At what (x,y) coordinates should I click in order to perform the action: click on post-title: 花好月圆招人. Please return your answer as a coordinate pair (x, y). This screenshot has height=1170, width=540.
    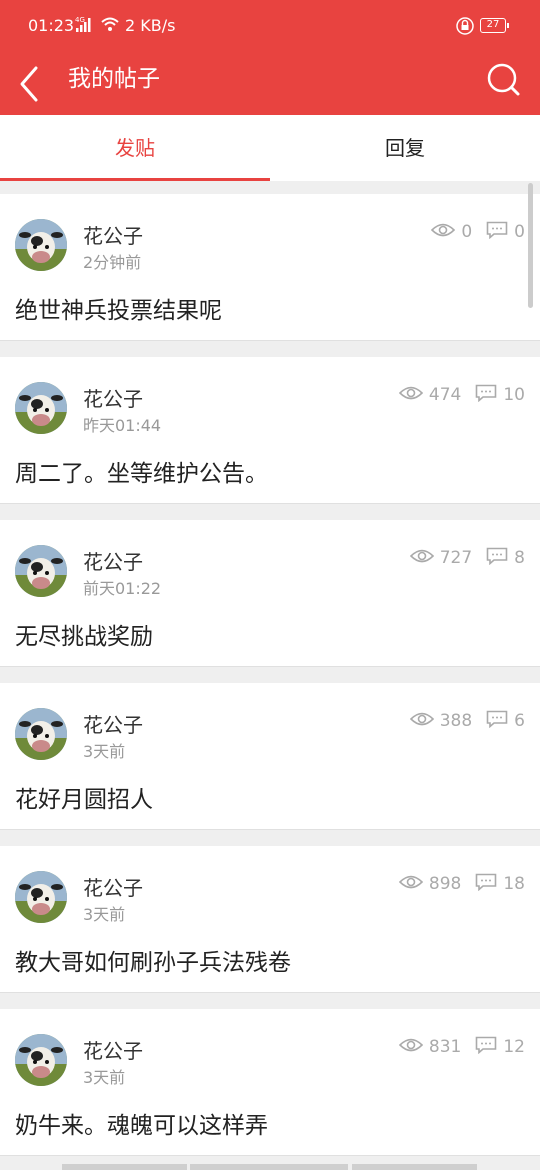
    Looking at the image, I should click on (84, 797).